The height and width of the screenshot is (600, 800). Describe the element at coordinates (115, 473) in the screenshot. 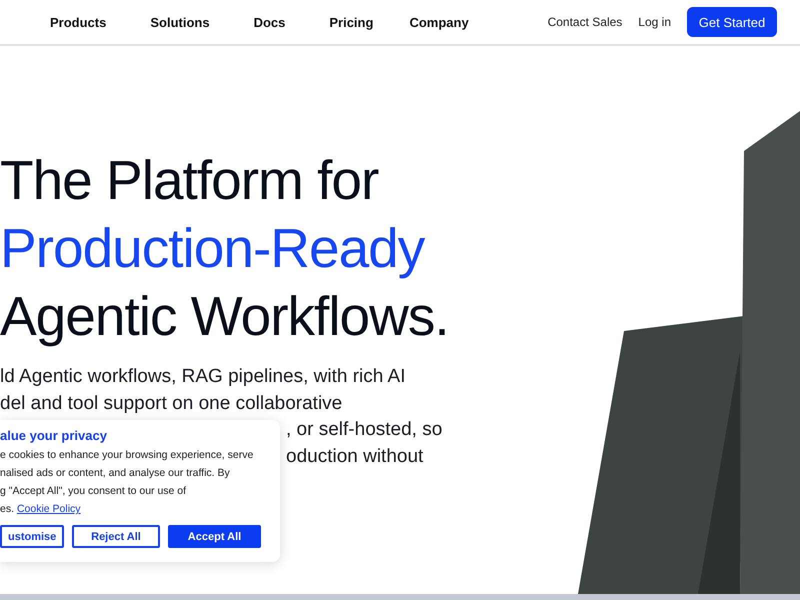

I see `cookie-text-line: nalised ads or content, and analyse our traffic. By` at that location.